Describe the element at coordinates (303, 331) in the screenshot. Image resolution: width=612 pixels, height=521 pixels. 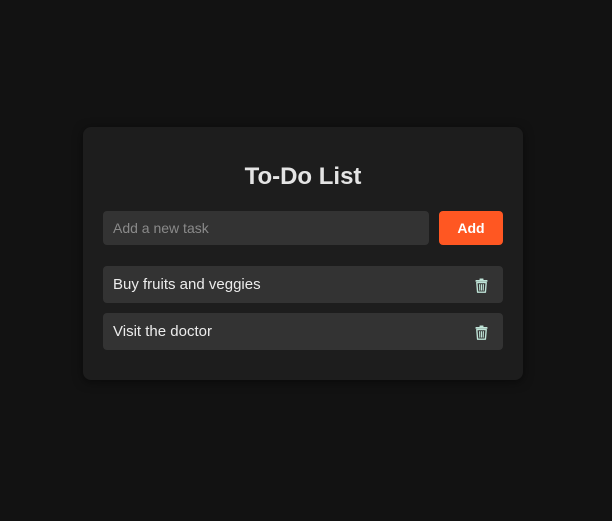
I see `task-item: Visit the doctor` at that location.